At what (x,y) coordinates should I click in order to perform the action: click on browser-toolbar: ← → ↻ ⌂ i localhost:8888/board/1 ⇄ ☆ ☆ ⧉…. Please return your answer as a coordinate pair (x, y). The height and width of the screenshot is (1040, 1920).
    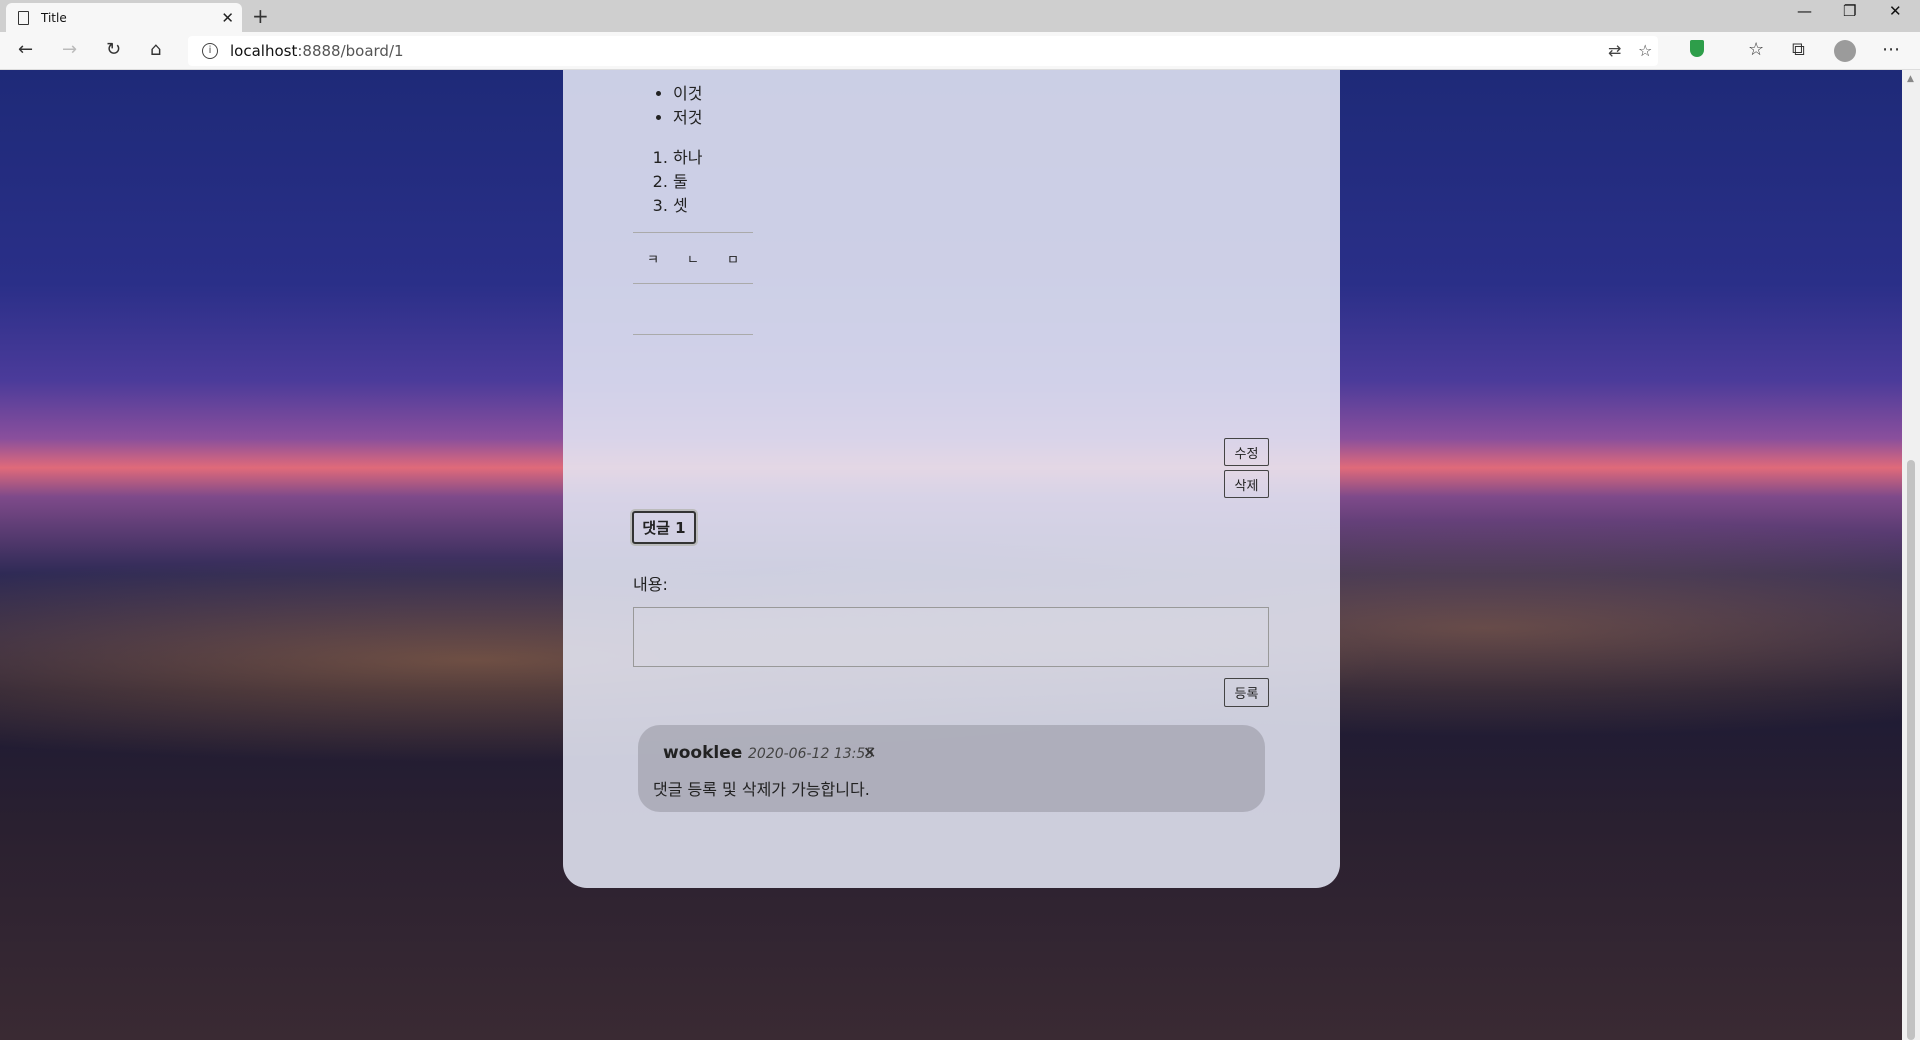
    Looking at the image, I should click on (960, 51).